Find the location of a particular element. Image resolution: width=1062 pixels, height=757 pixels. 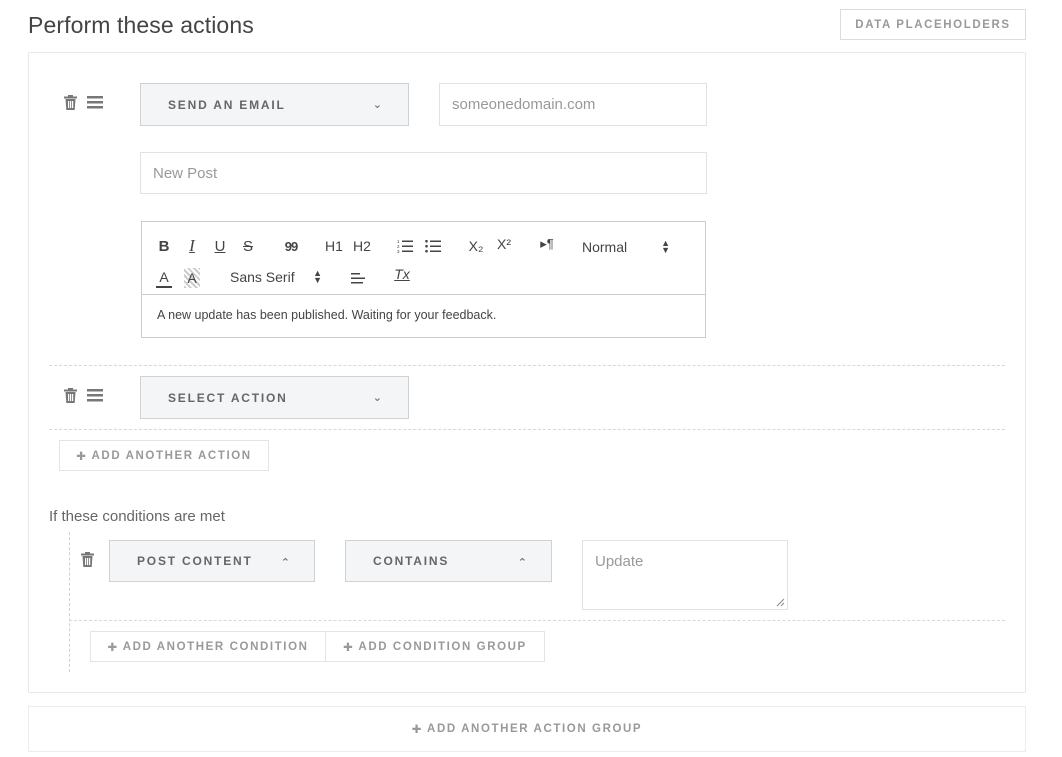

condition-operator-label: CONTAINS is located at coordinates (411, 561).